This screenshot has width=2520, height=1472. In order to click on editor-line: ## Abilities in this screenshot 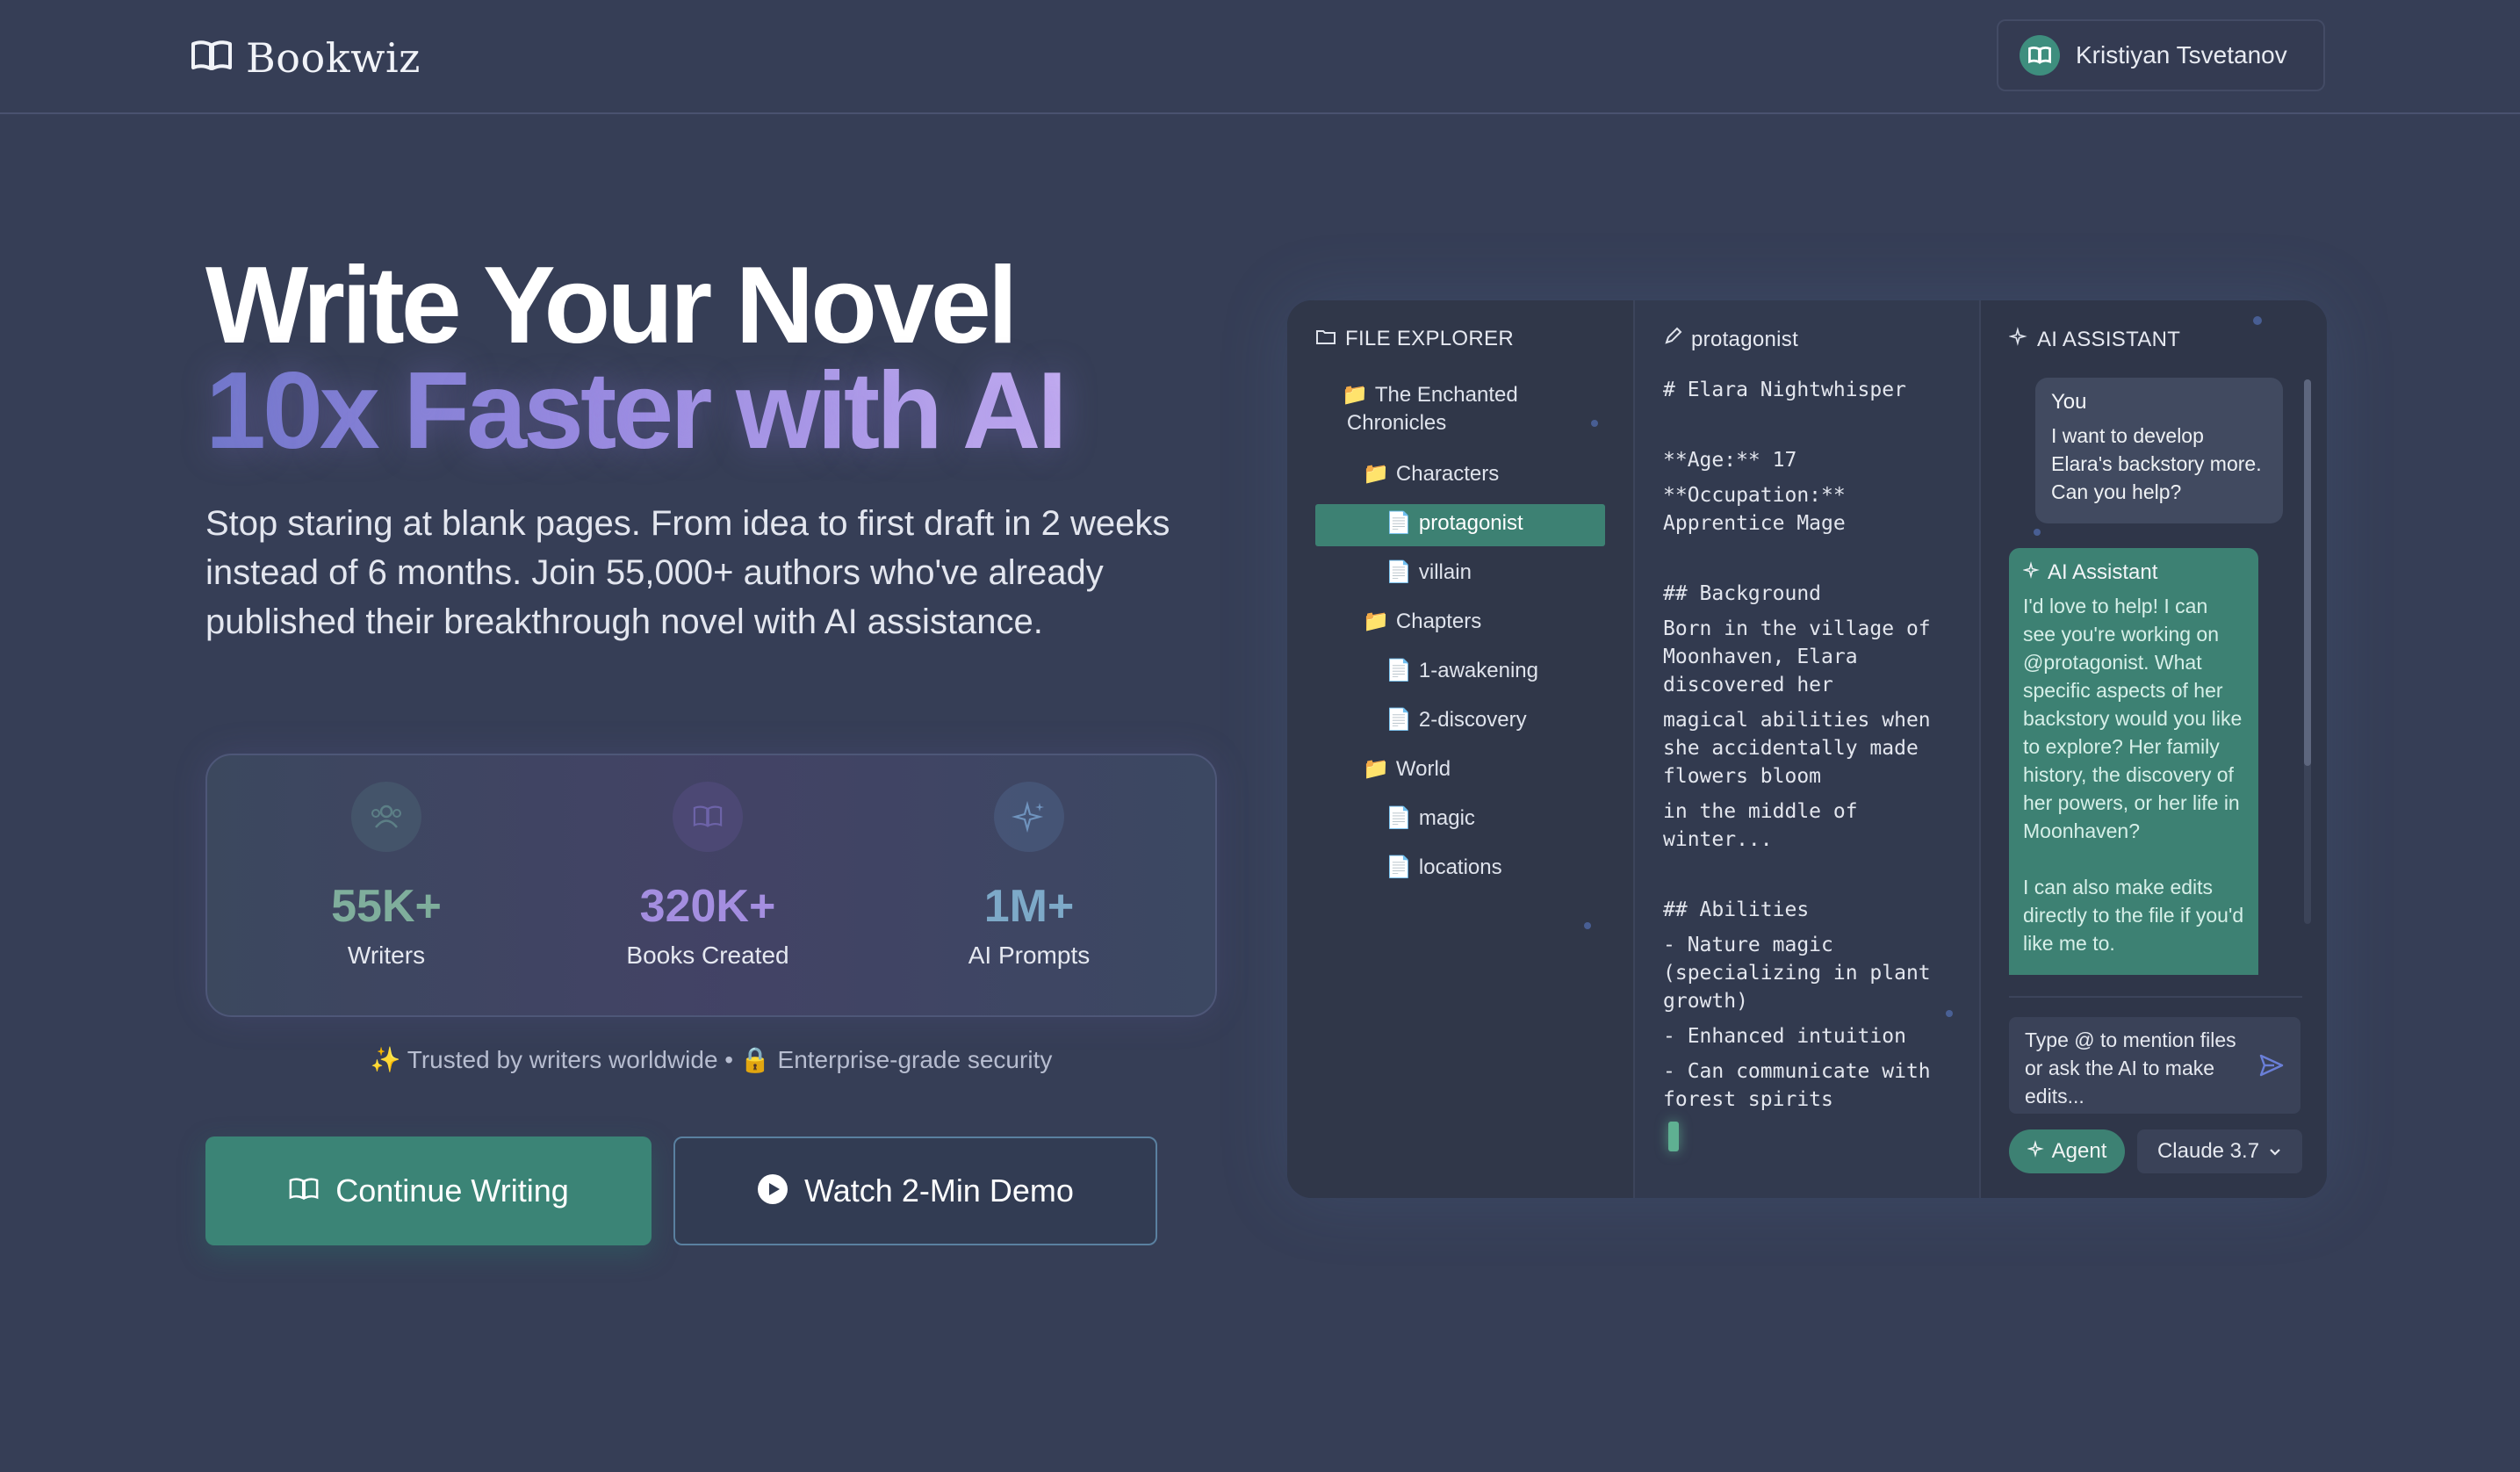, I will do `click(1736, 909)`.